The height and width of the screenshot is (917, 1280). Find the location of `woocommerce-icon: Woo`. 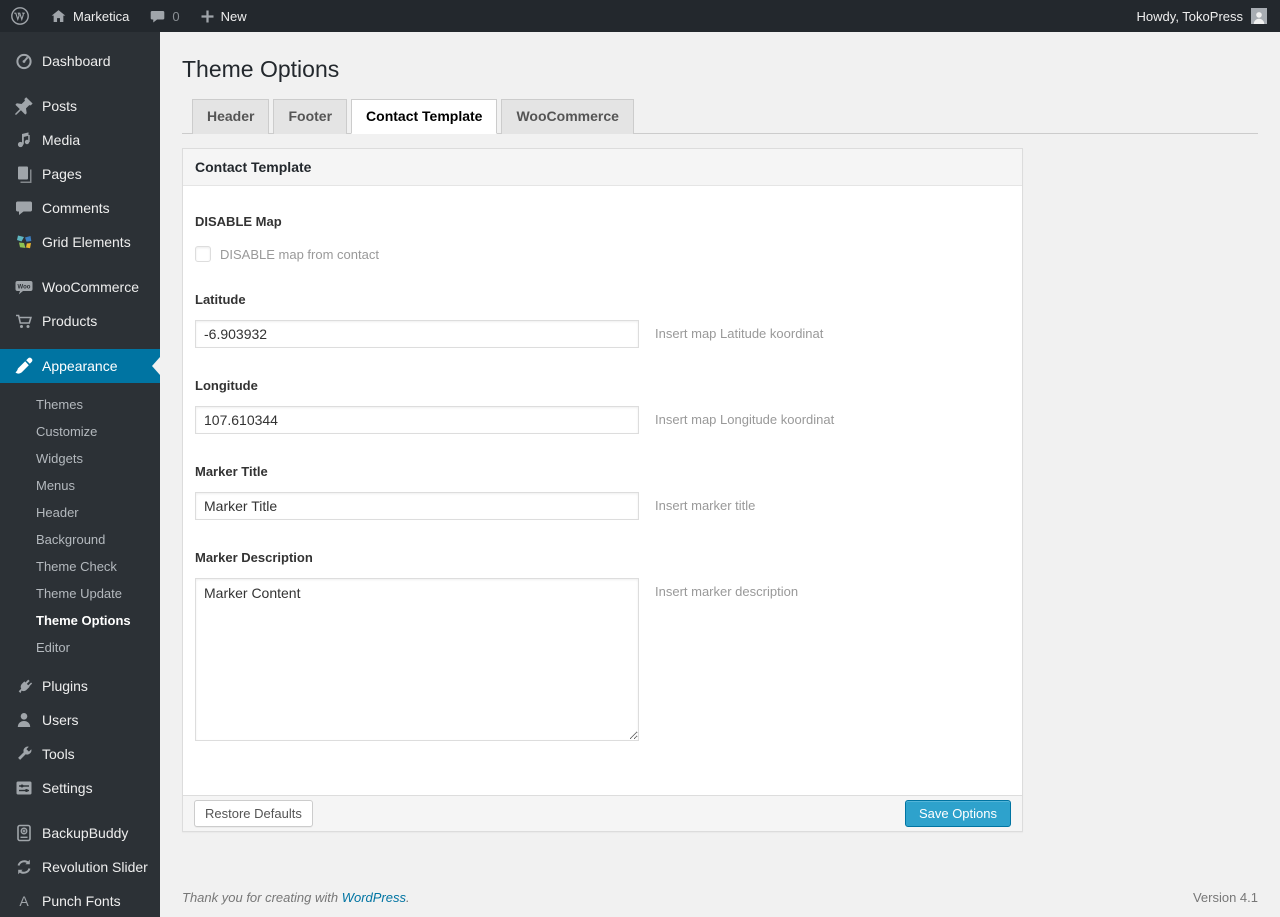

woocommerce-icon: Woo is located at coordinates (24, 287).